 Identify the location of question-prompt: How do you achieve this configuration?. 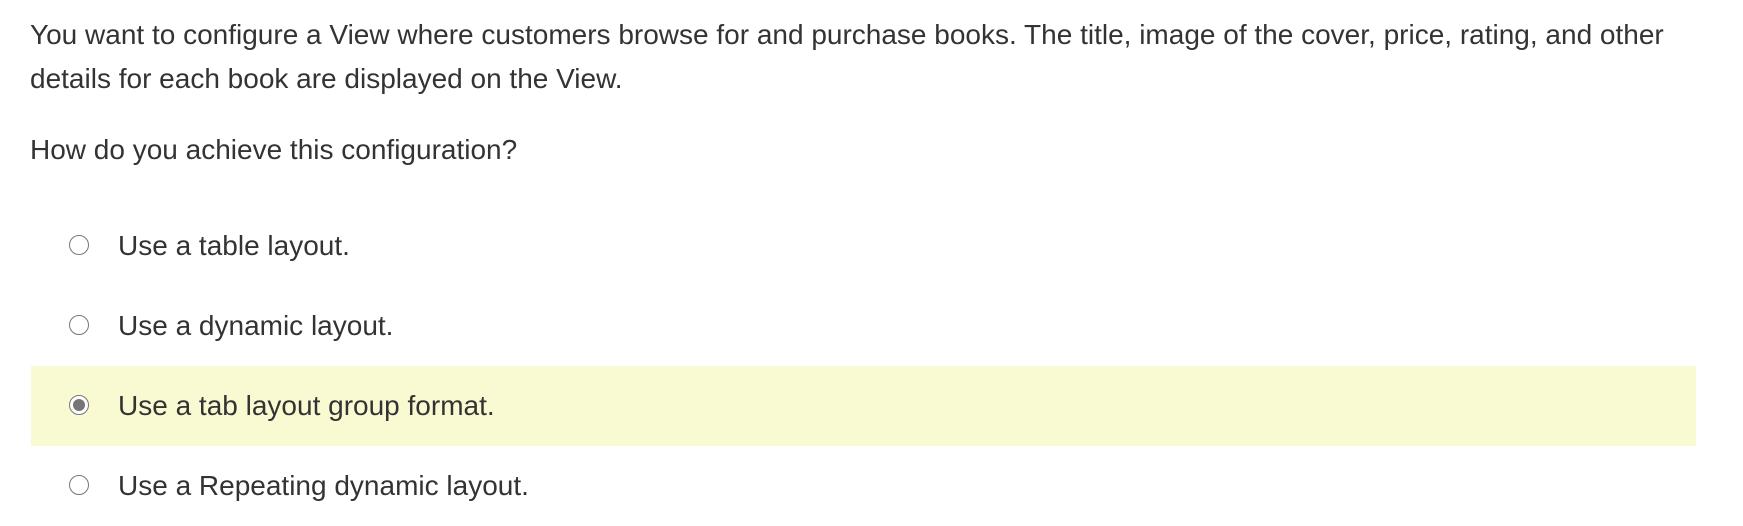
(274, 149).